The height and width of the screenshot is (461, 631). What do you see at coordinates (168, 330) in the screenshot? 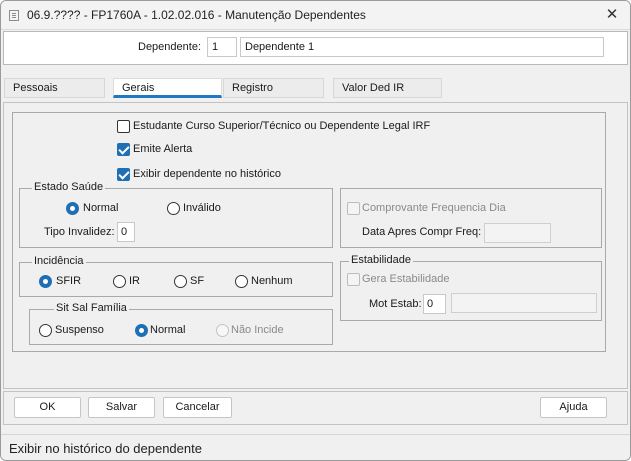
I see `sit-normal-label: Normal` at bounding box center [168, 330].